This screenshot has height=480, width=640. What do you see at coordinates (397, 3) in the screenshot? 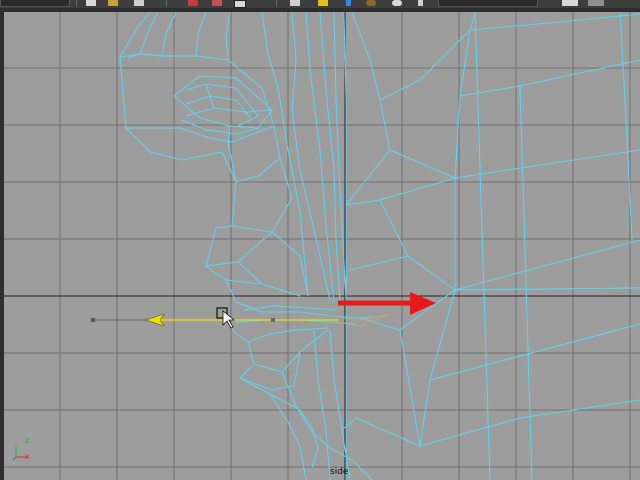
I see `sphere-icon` at bounding box center [397, 3].